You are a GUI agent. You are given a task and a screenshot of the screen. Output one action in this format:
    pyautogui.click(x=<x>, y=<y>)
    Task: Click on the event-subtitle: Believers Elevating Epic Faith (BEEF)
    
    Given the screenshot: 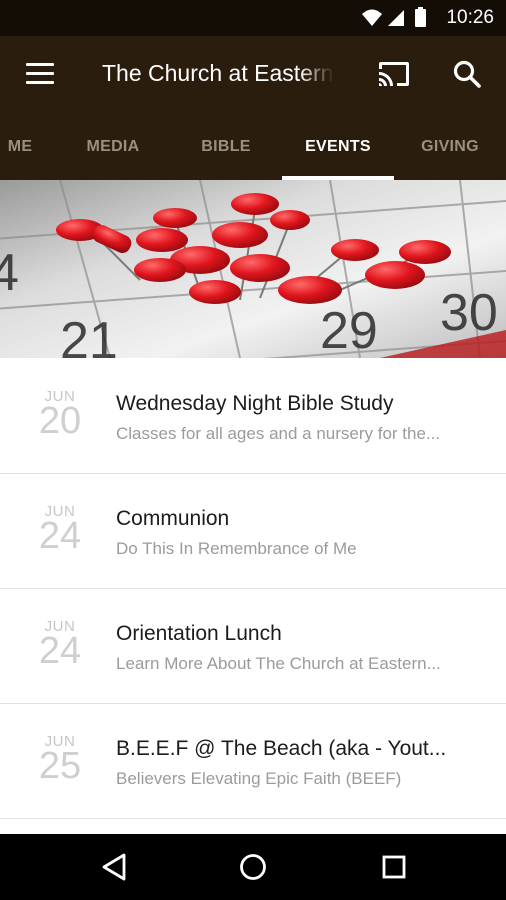 What is the action you would take?
    pyautogui.click(x=259, y=778)
    